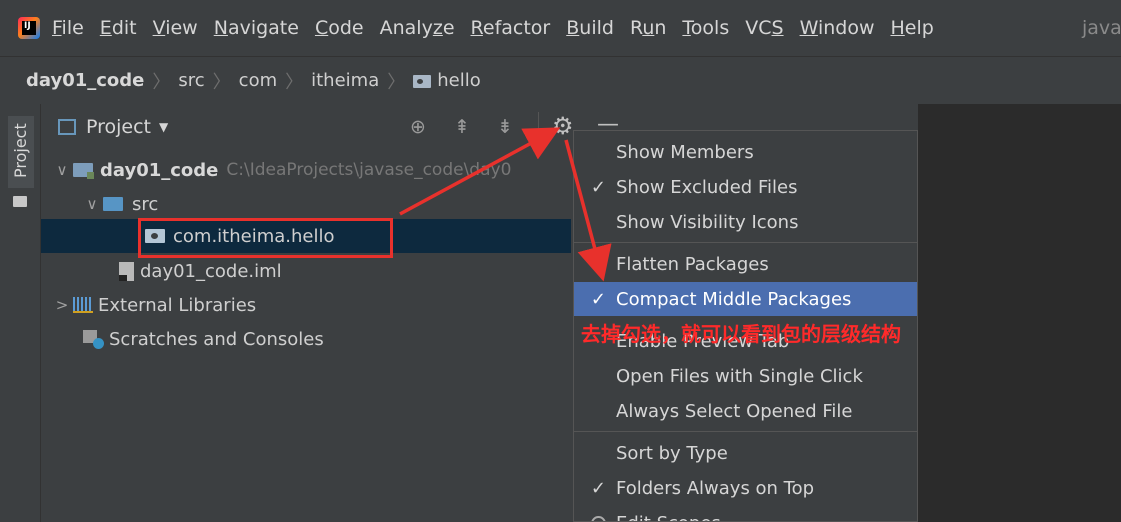  What do you see at coordinates (306, 204) in the screenshot?
I see `tree-item-src: ∨ src` at bounding box center [306, 204].